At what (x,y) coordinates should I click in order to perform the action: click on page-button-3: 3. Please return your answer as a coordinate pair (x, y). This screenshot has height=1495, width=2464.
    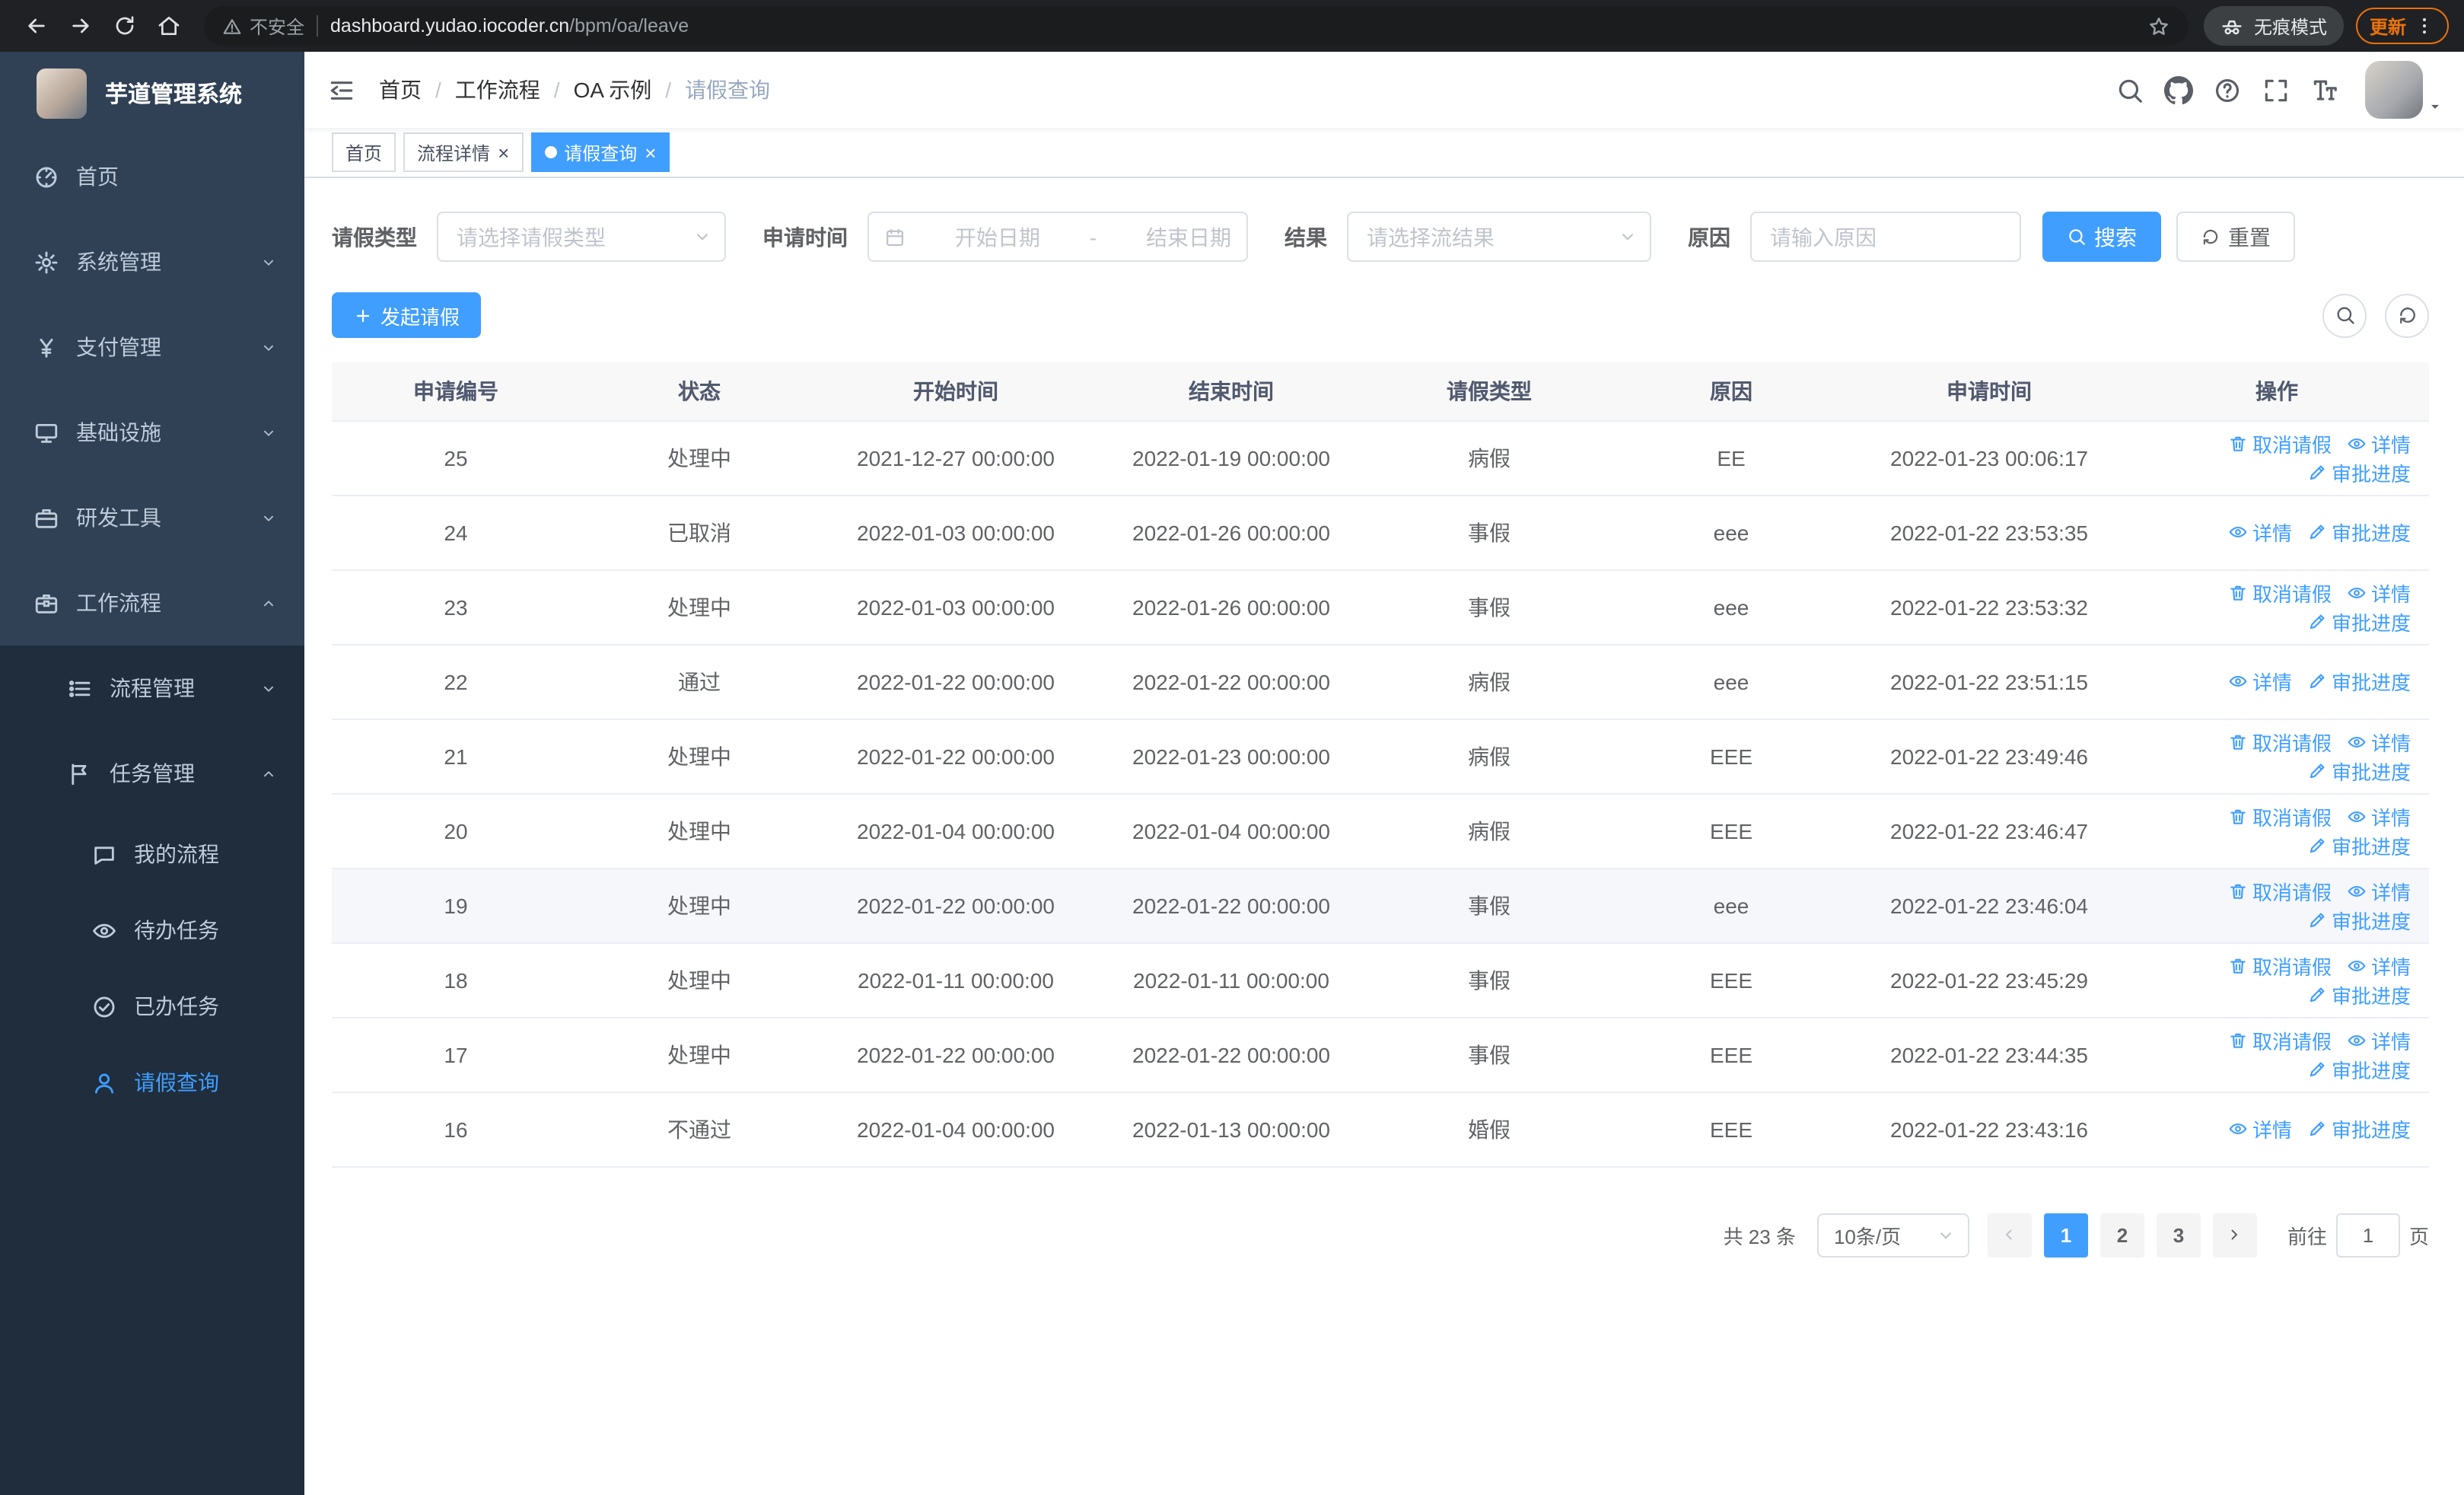
    Looking at the image, I should click on (2178, 1235).